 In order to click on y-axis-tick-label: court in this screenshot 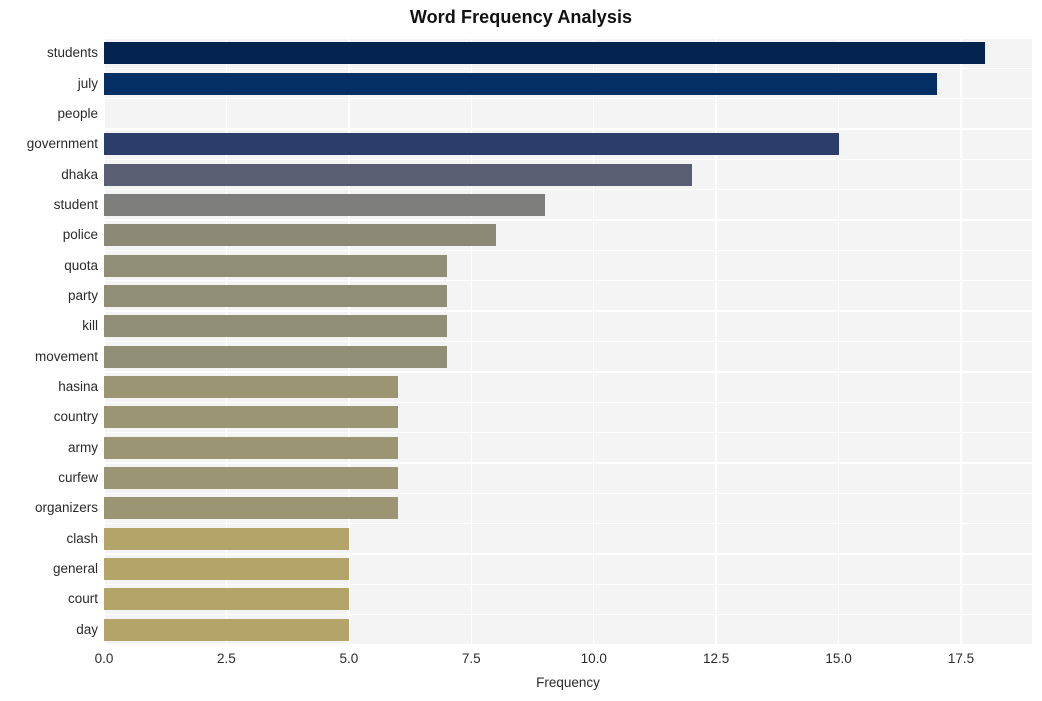, I will do `click(82, 599)`.